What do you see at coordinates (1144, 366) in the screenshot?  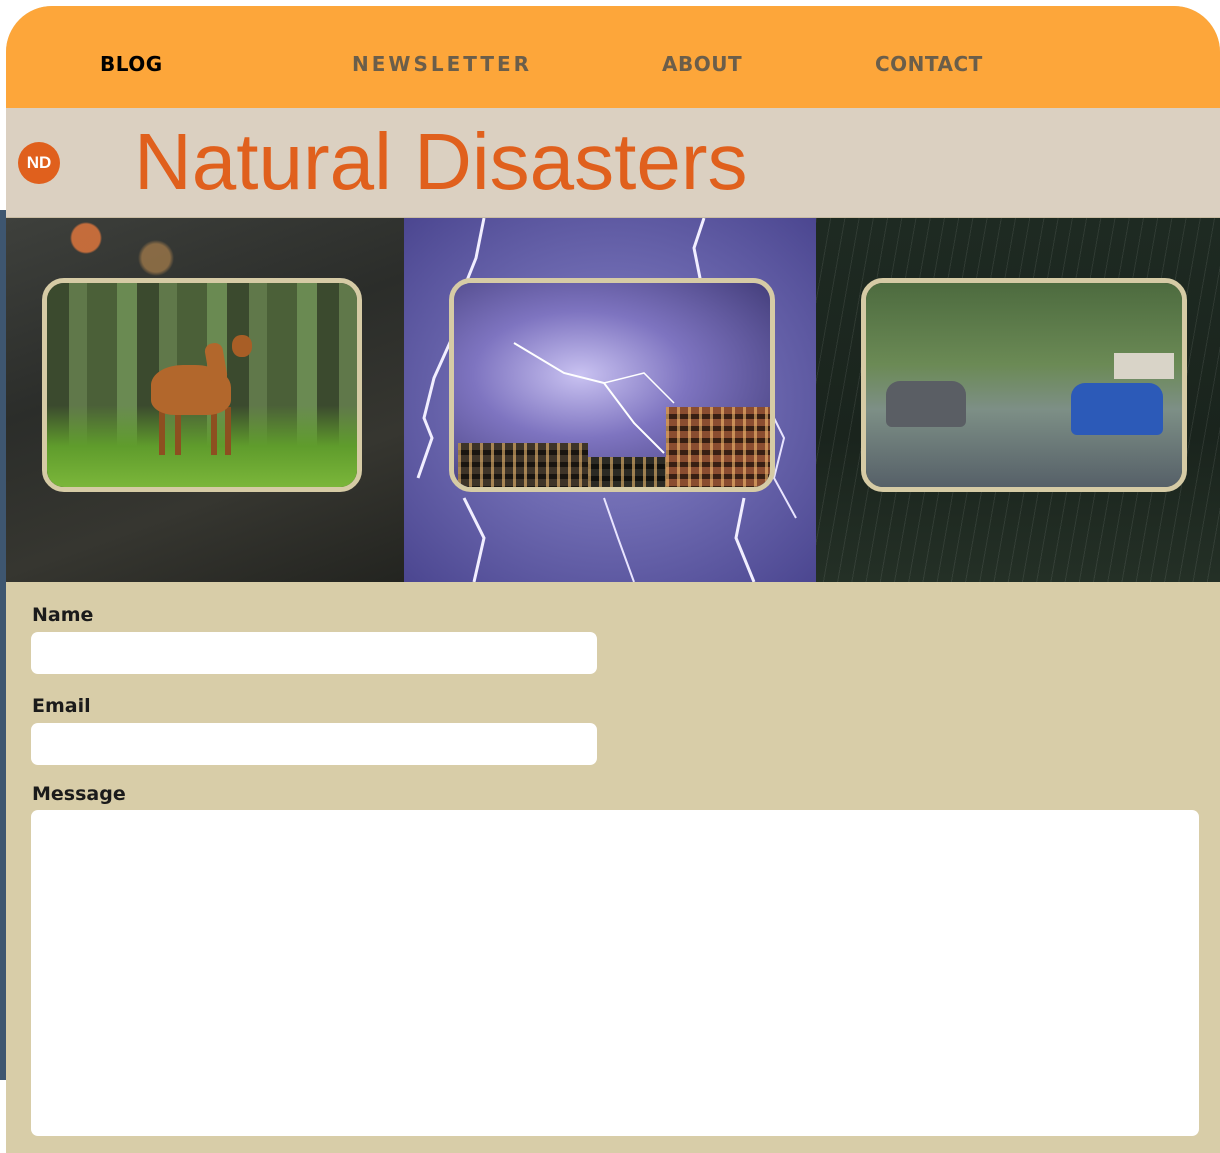 I see `house` at bounding box center [1144, 366].